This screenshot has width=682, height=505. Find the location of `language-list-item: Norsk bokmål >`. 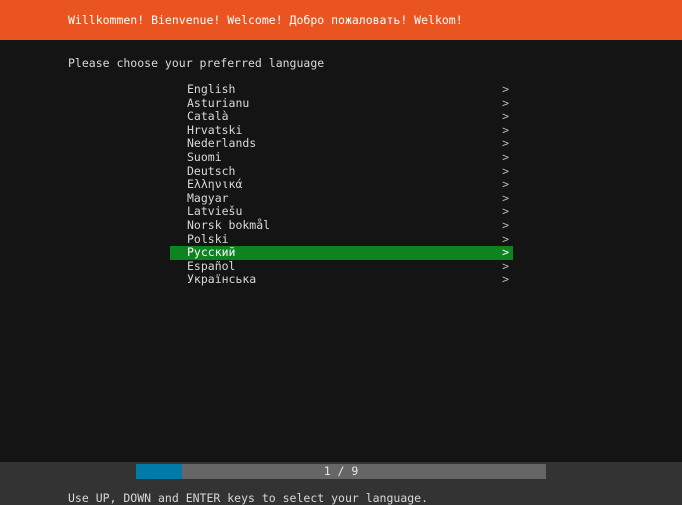

language-list-item: Norsk bokmål > is located at coordinates (341, 225).